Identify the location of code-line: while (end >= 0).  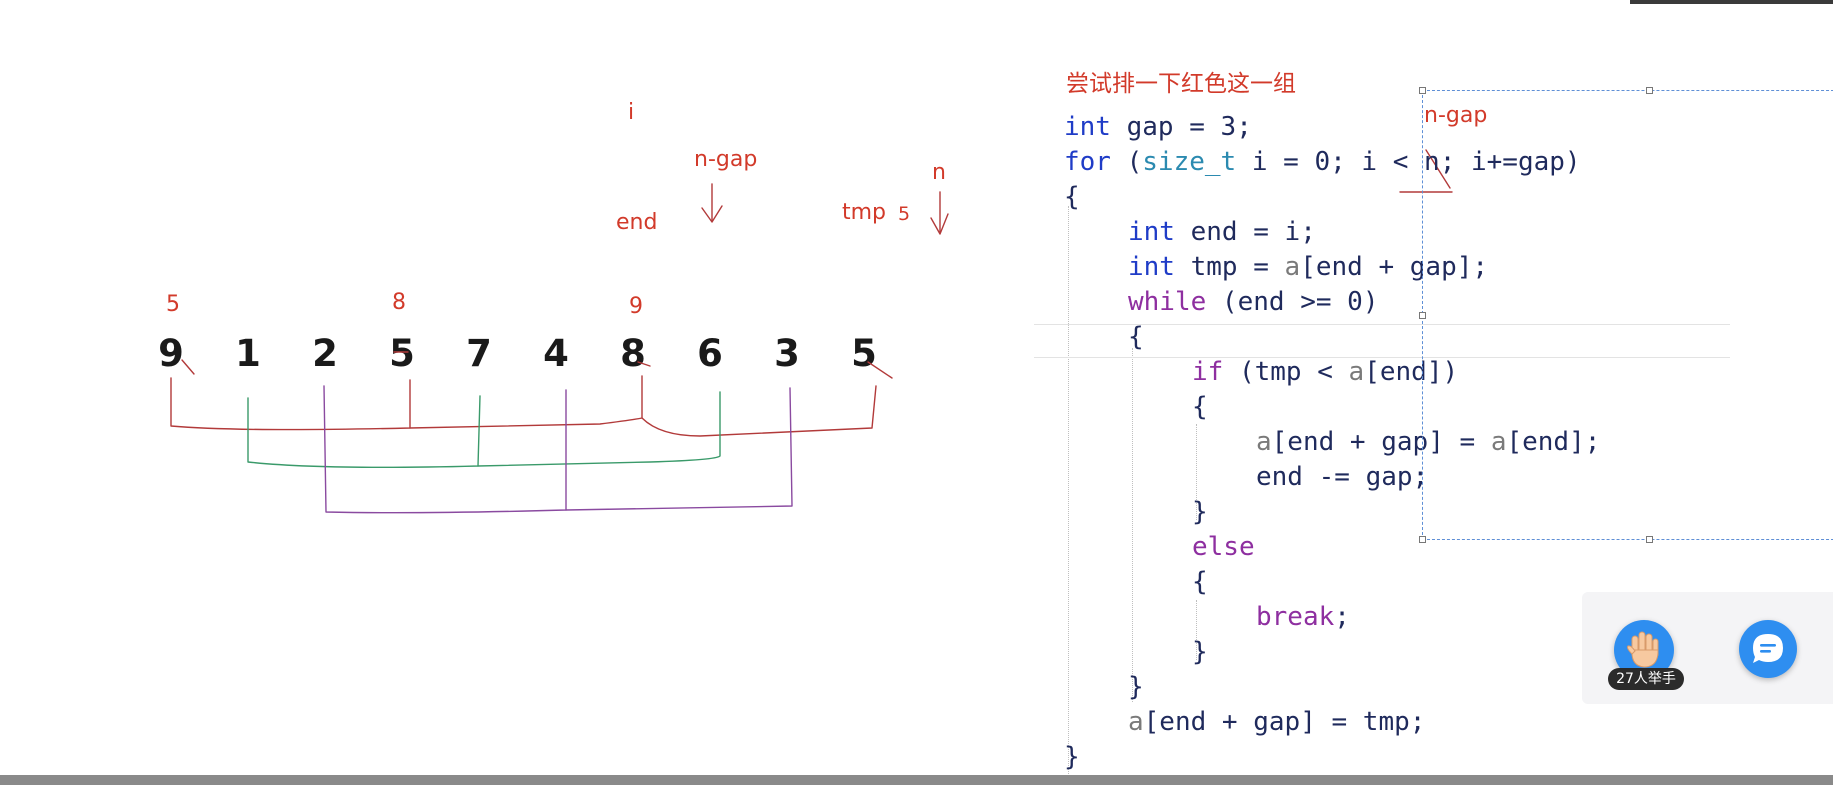
(1253, 302).